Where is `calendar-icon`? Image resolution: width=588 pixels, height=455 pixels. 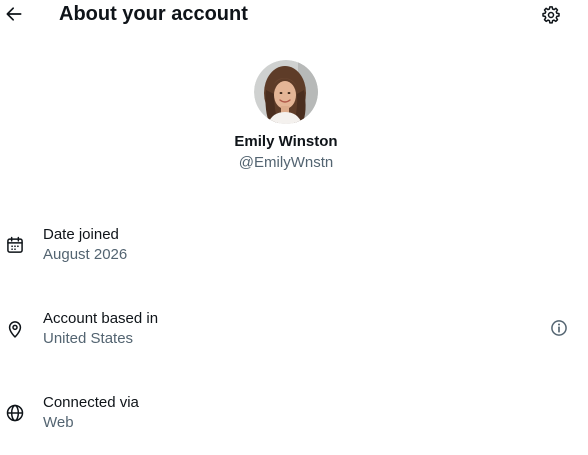
calendar-icon is located at coordinates (15, 245).